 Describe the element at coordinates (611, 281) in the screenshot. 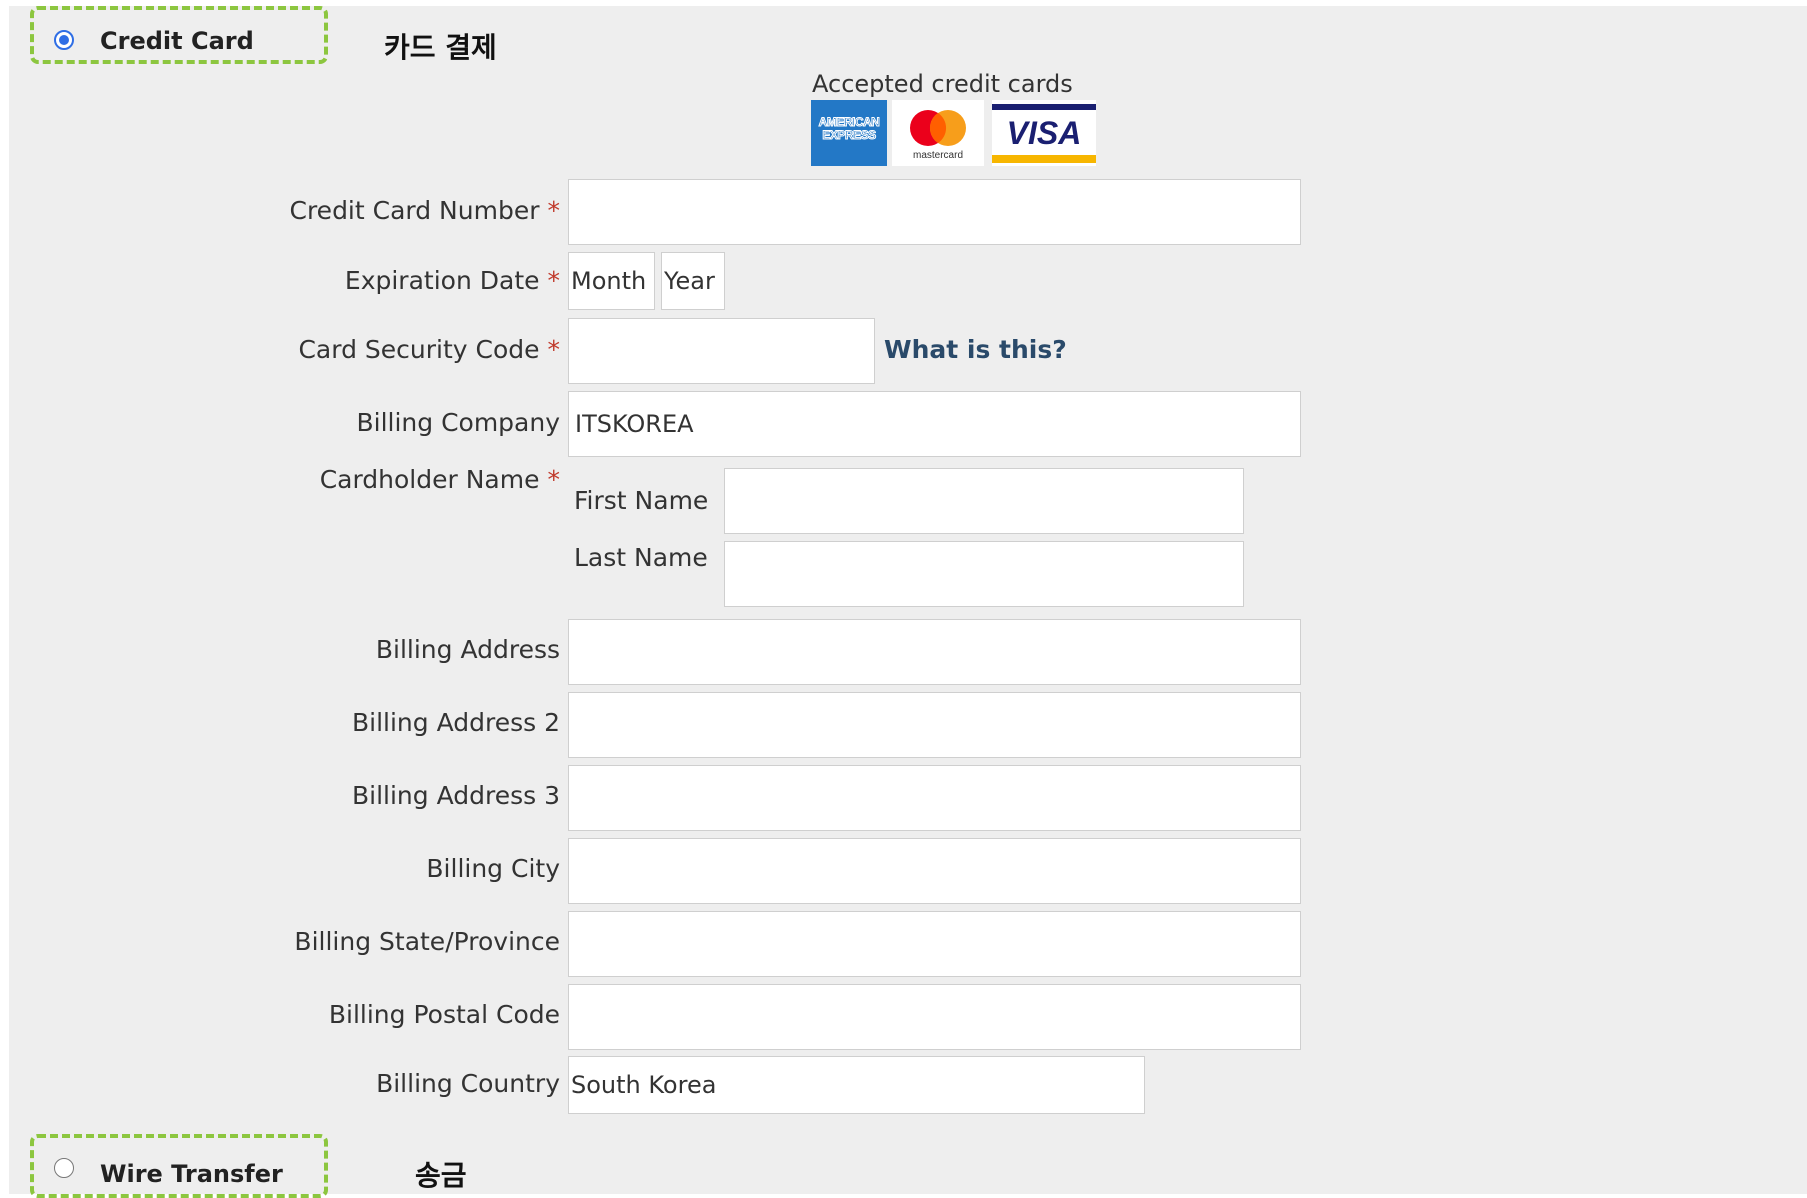

I see `expiration-month-select: Month` at that location.